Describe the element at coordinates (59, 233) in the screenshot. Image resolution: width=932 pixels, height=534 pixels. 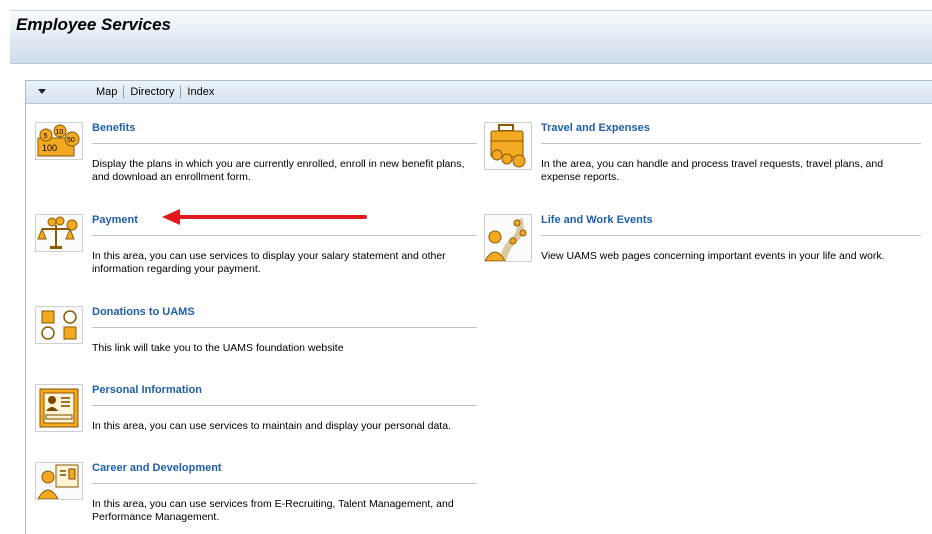
I see `payment-scale-icon` at that location.